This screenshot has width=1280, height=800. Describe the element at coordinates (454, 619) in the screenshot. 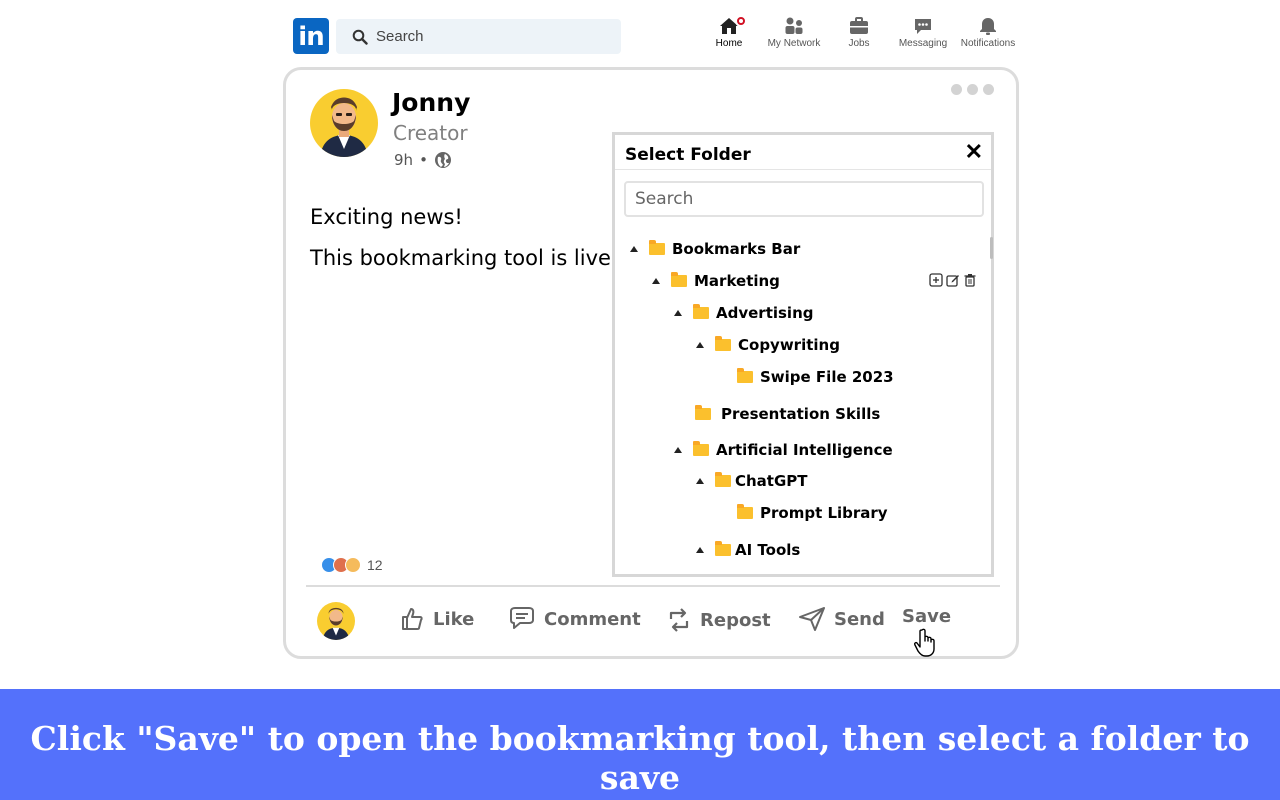

I see `like-label: Like` at that location.